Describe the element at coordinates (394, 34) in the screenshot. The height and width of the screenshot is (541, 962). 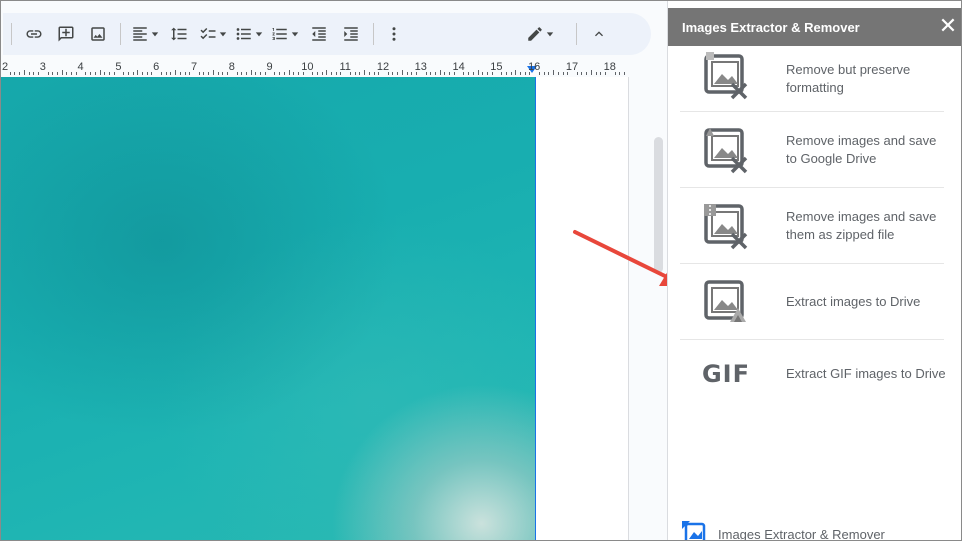
I see `more-options-button` at that location.